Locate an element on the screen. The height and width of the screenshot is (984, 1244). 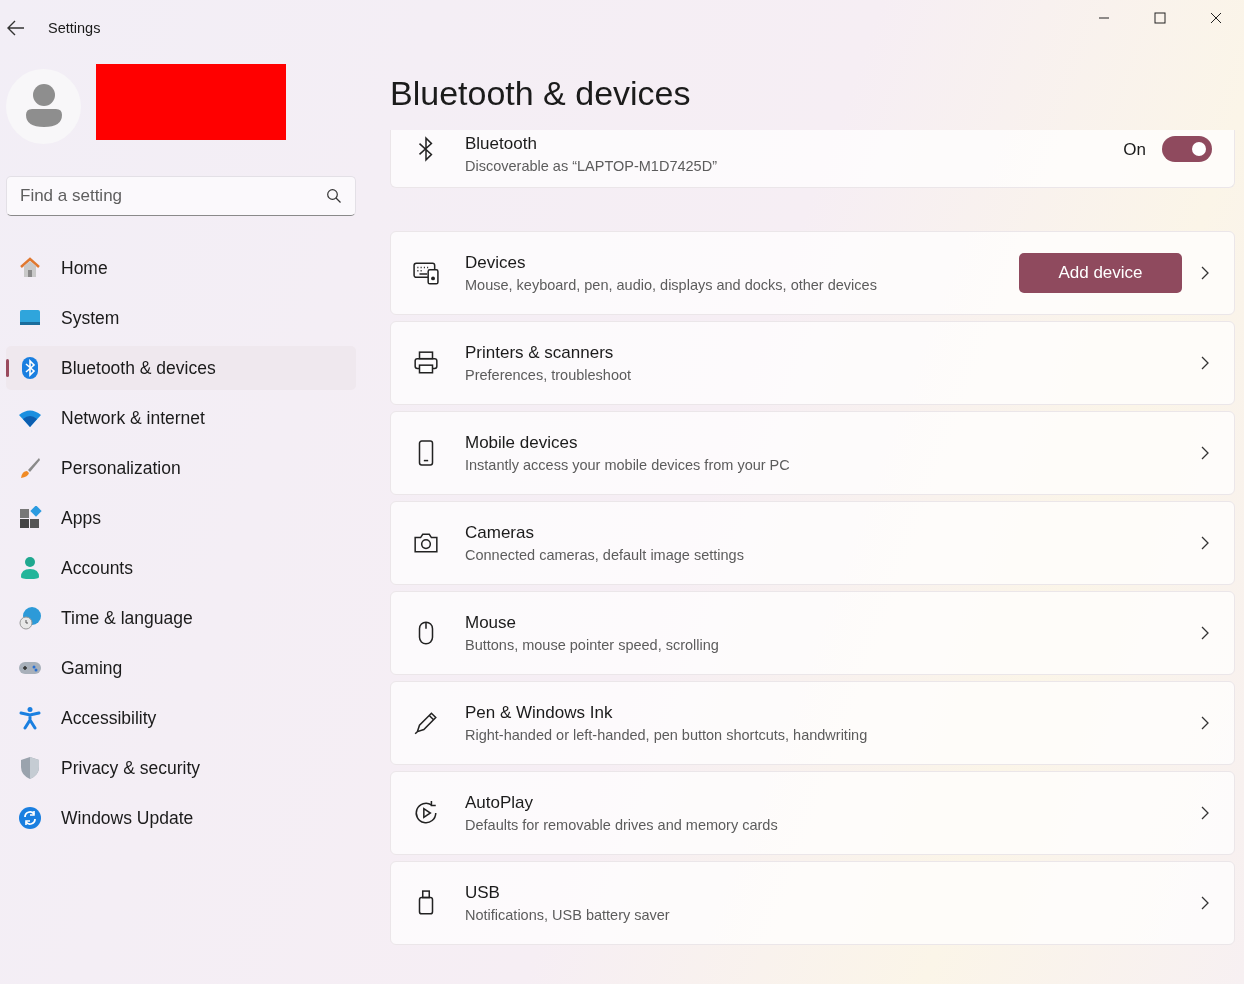
setting-title: AutoPlay is located at coordinates (500, 803).